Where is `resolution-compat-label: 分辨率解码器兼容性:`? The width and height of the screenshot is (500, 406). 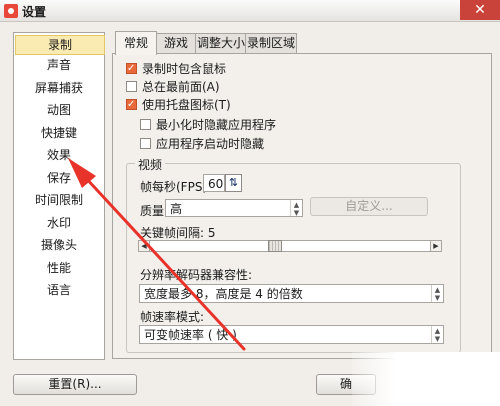
resolution-compat-label: 分辨率解码器兼容性: is located at coordinates (196, 275).